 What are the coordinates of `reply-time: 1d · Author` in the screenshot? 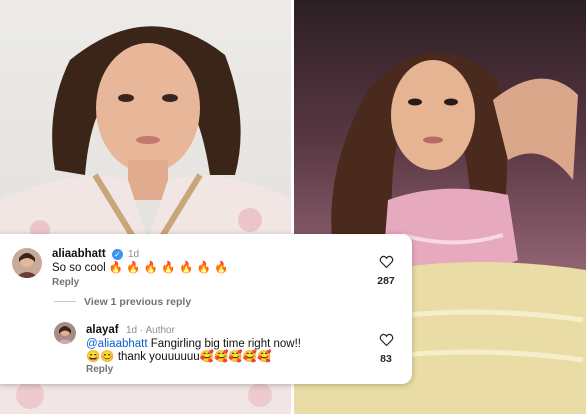 It's located at (150, 330).